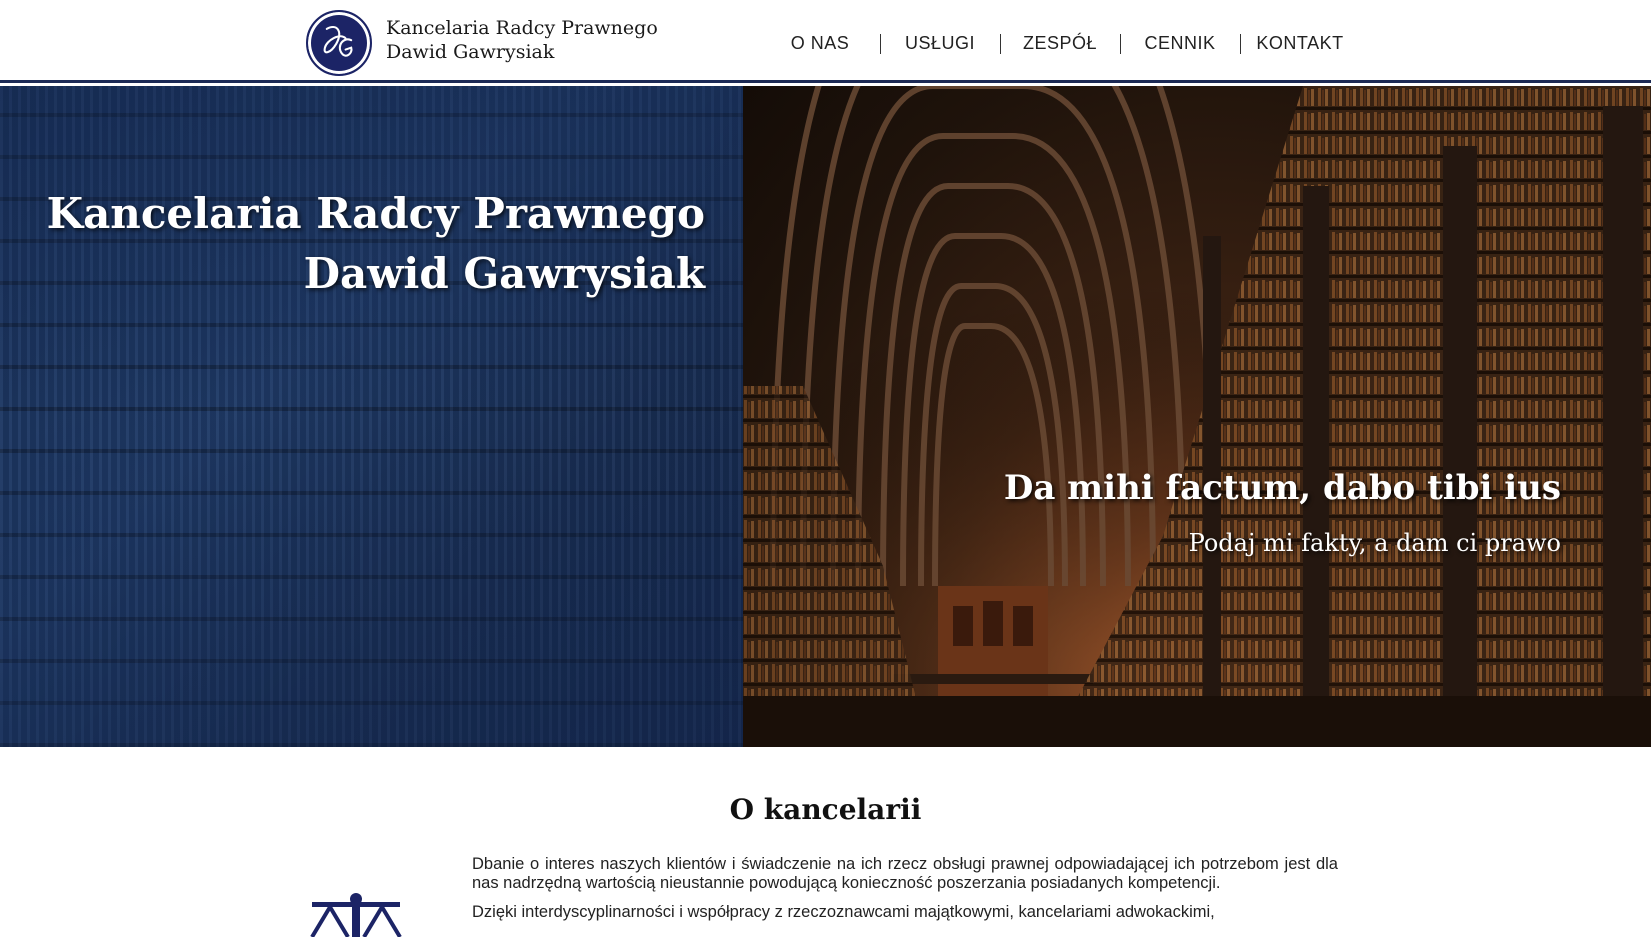 The height and width of the screenshot is (937, 1651). Describe the element at coordinates (470, 52) in the screenshot. I see `brand-line-2: Dawid Gawrysiak` at that location.